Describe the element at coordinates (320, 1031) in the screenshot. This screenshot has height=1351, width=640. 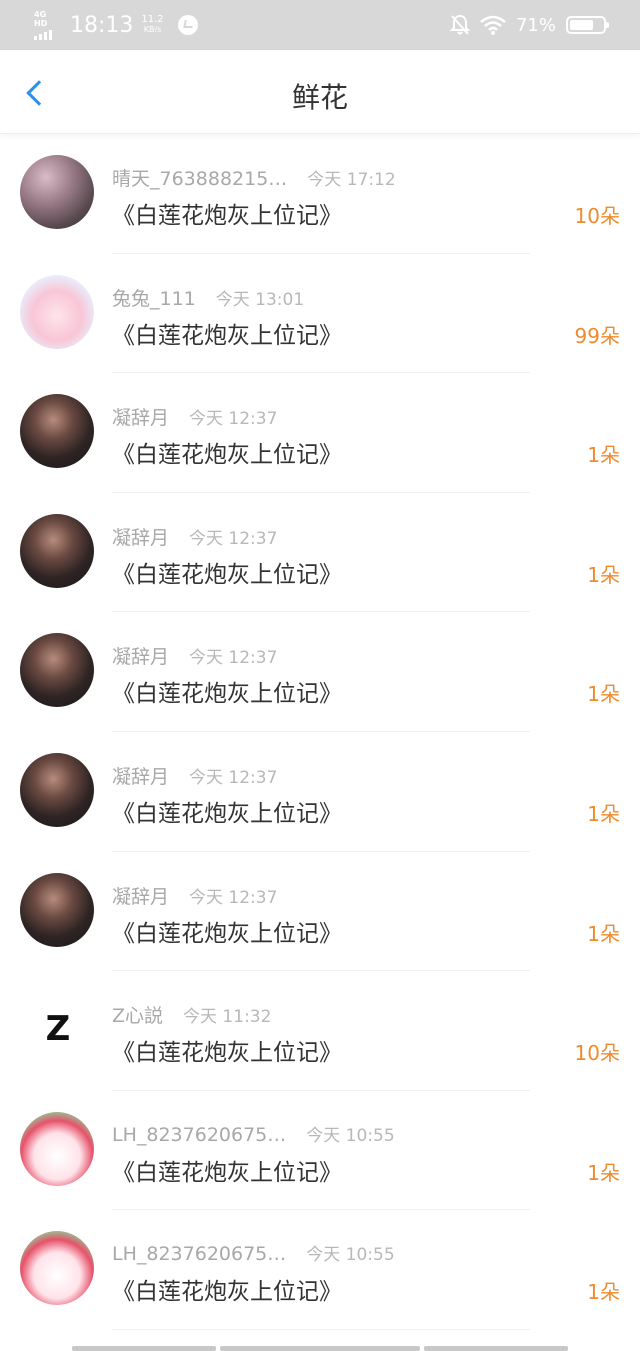
I see `list-item: Z Z心説 今天 11:32 《白莲花炮灰上位记》 10朵` at that location.